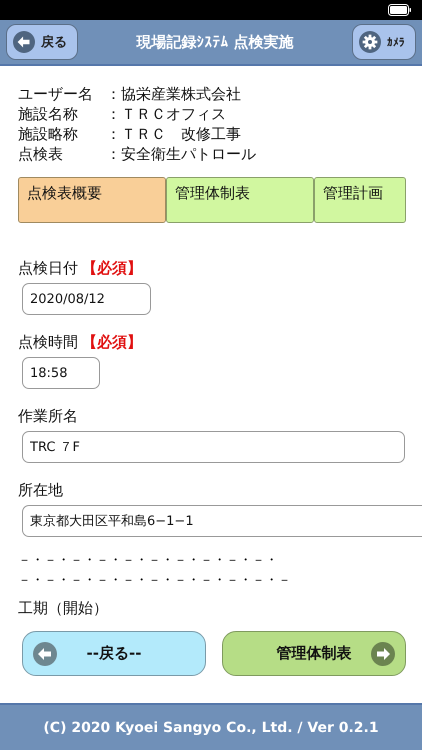  What do you see at coordinates (360, 200) in the screenshot?
I see `tab: 管理計画` at bounding box center [360, 200].